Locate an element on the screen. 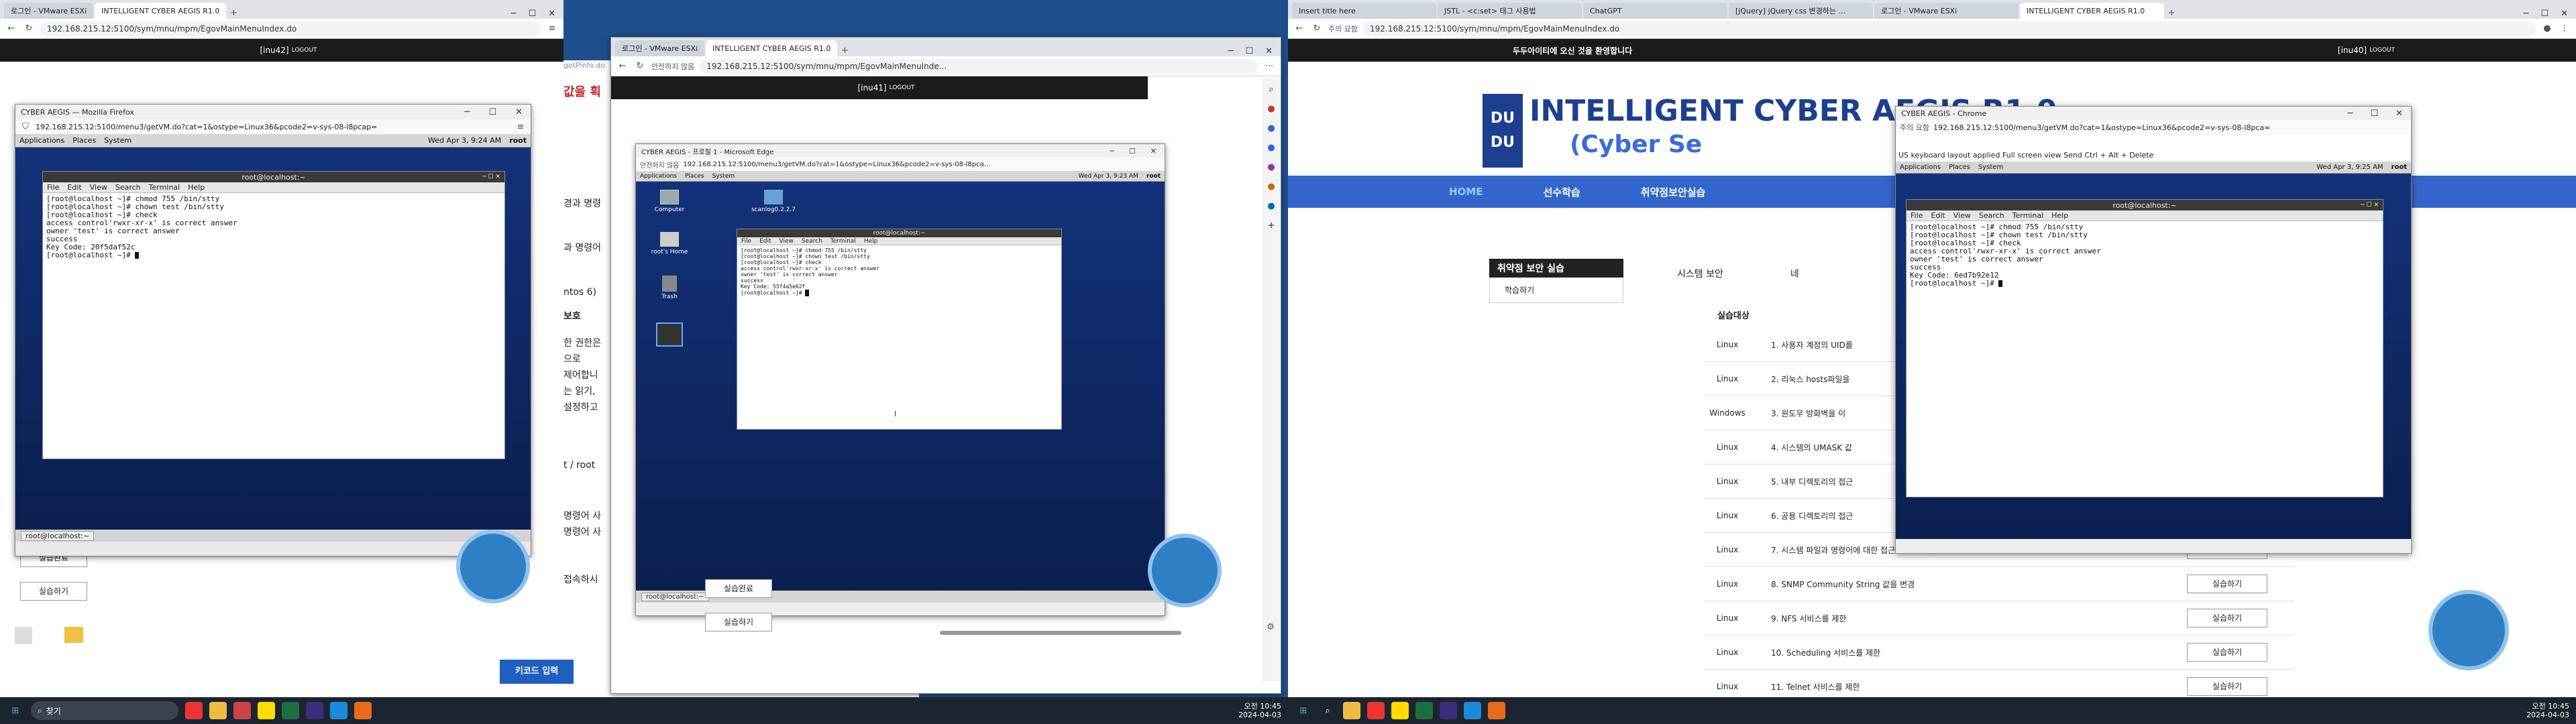 This screenshot has height=724, width=2576. security-warning: 주의 요함 is located at coordinates (1343, 28).